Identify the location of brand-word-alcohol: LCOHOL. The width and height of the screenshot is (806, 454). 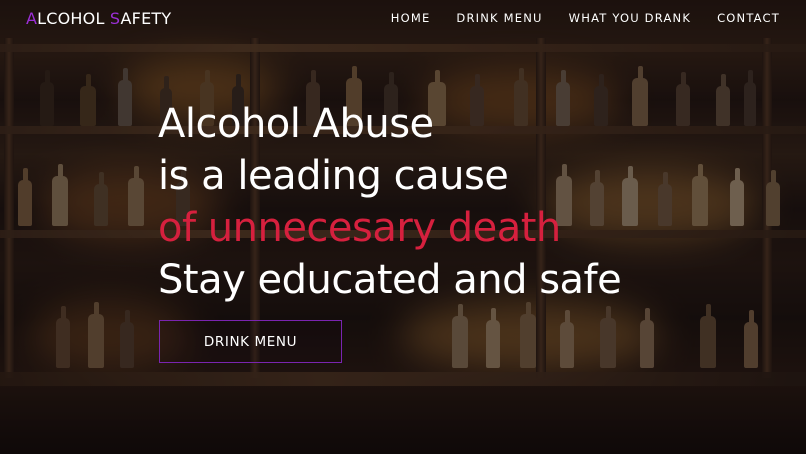
(73, 18).